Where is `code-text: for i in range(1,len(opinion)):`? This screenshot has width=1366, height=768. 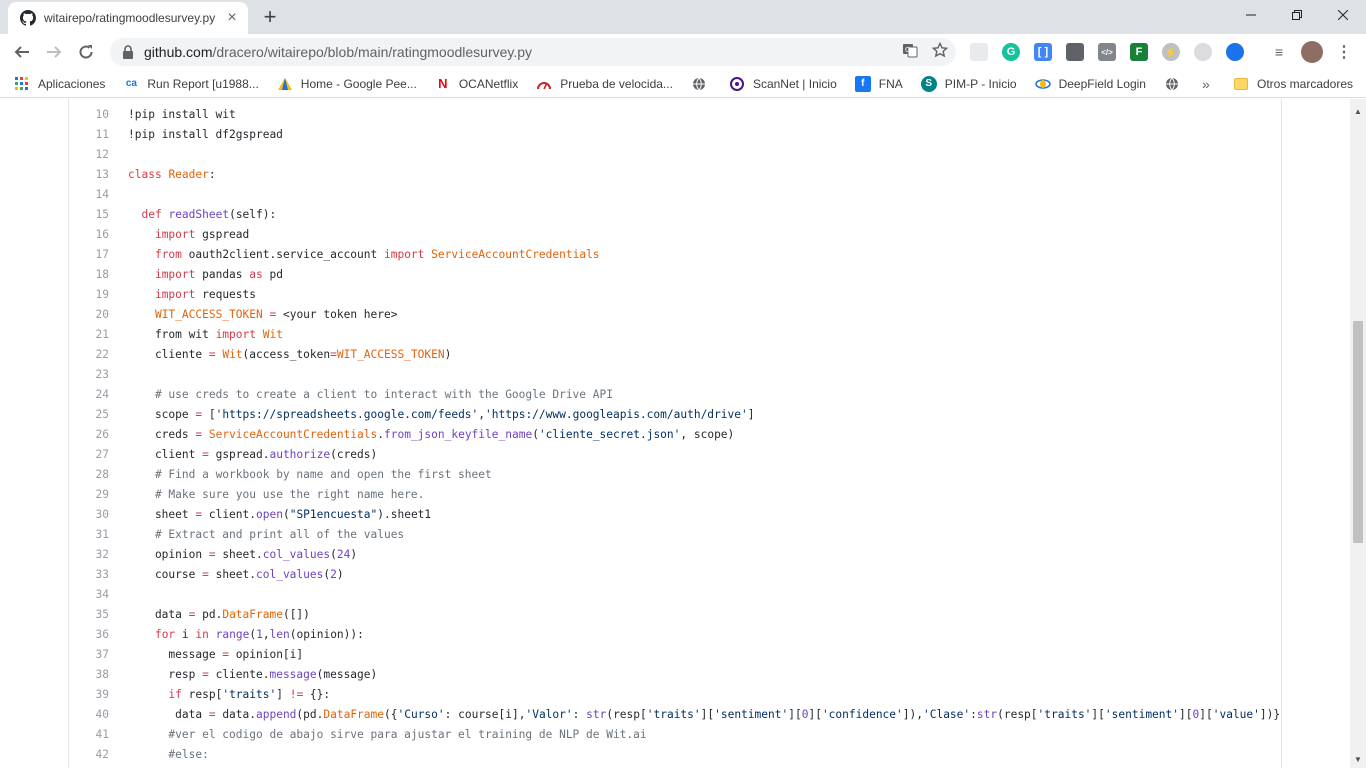
code-text: for i in range(1,len(opinion)): is located at coordinates (259, 634).